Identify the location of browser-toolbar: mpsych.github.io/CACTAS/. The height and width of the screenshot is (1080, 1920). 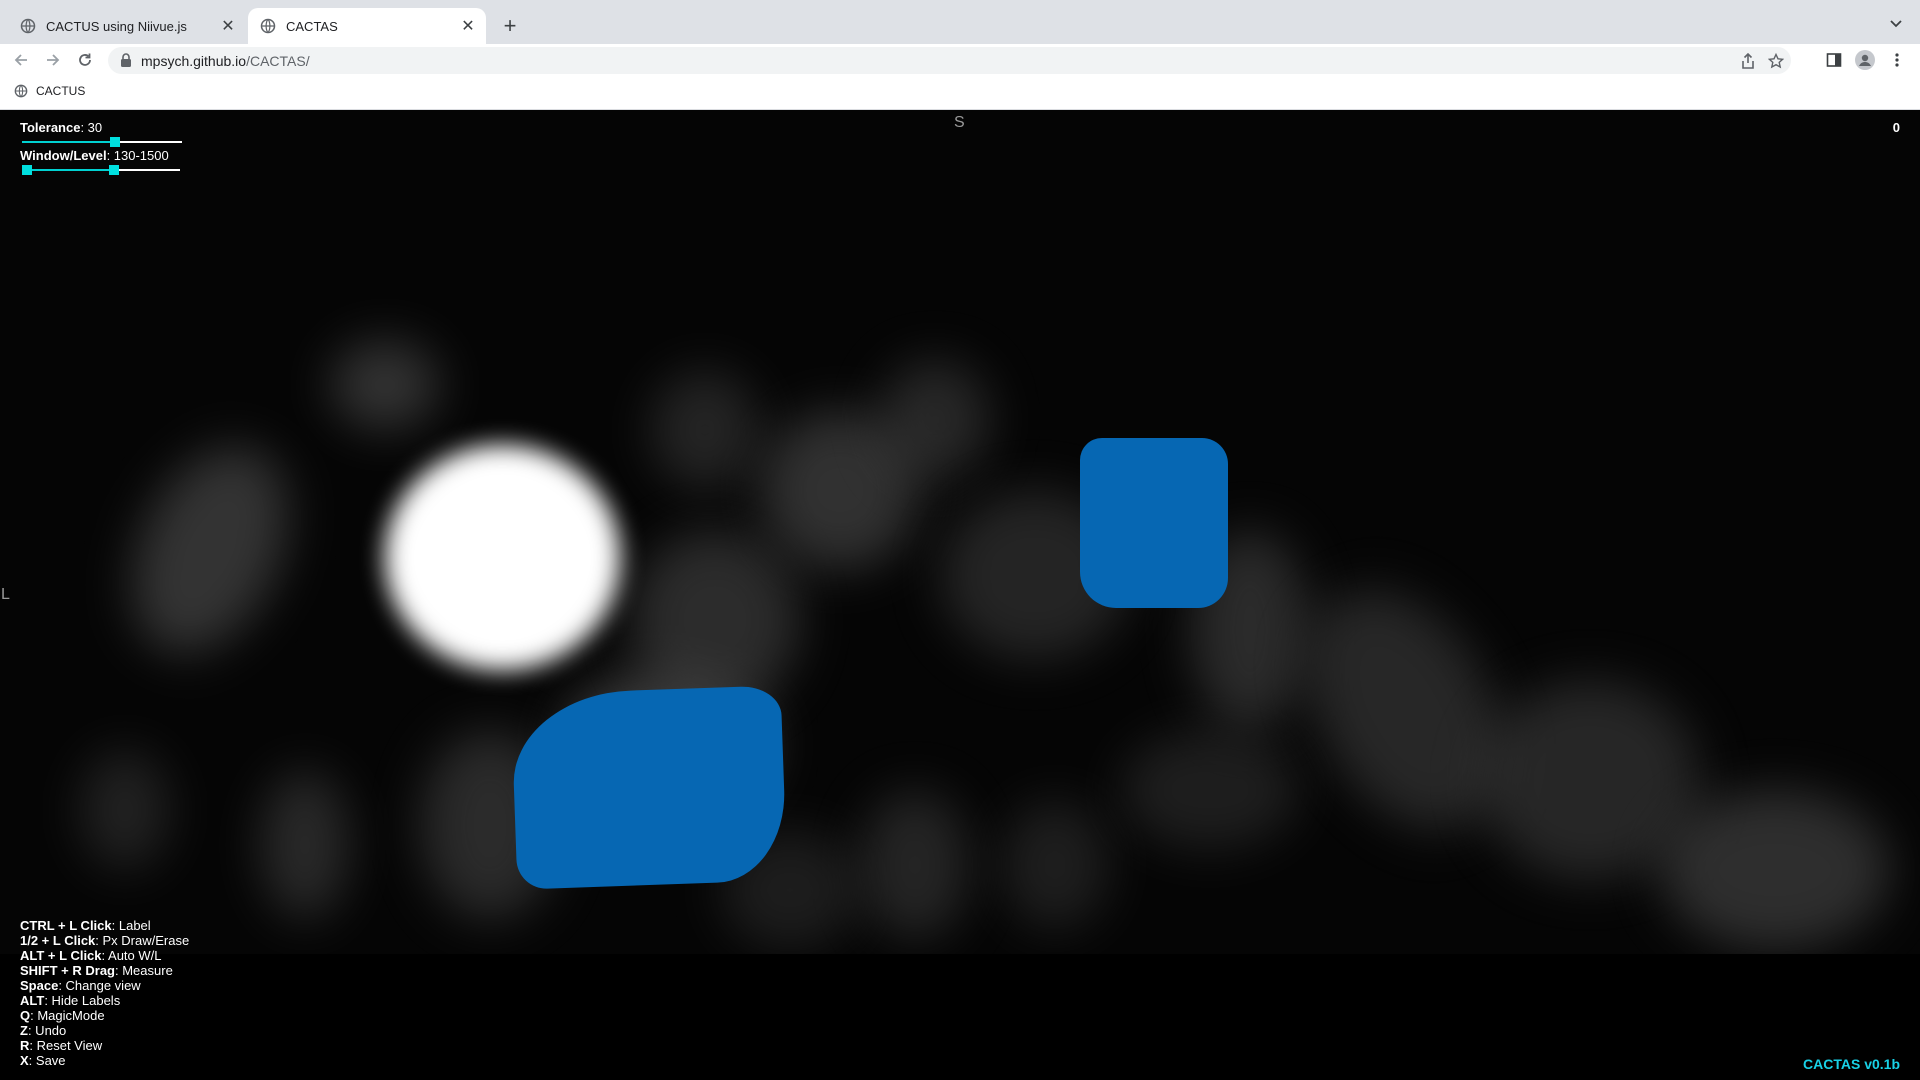
(960, 59).